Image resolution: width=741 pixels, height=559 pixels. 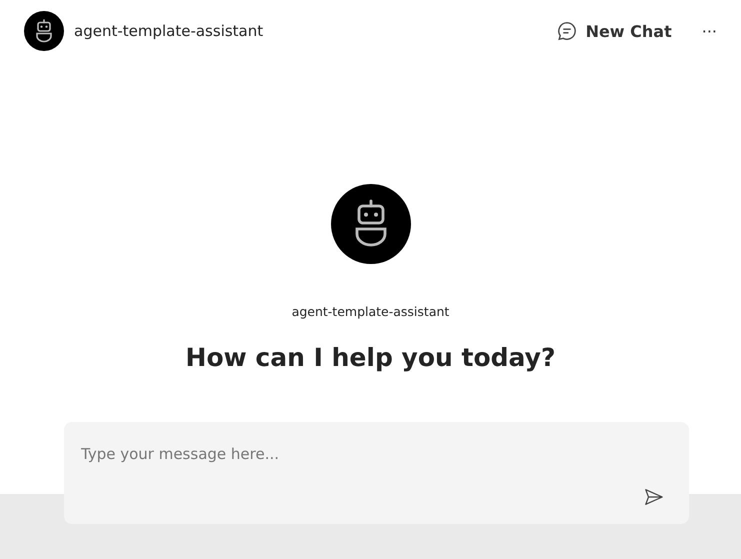 I want to click on chat-bubble-icon, so click(x=567, y=31).